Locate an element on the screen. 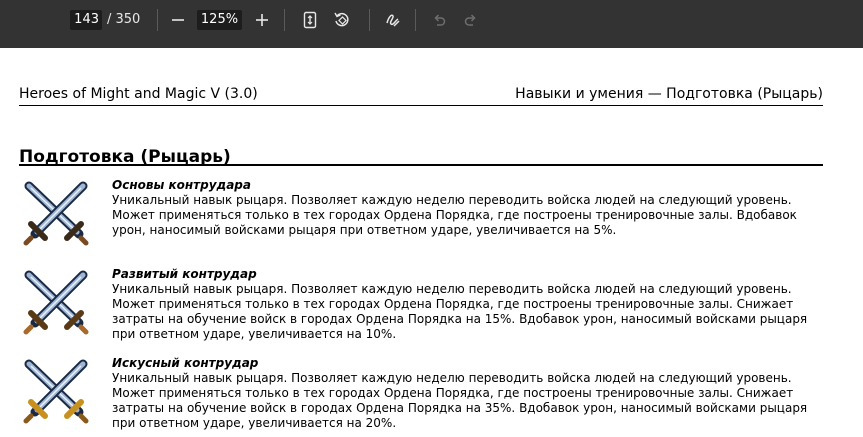  page-total-label: / 350 is located at coordinates (124, 19).